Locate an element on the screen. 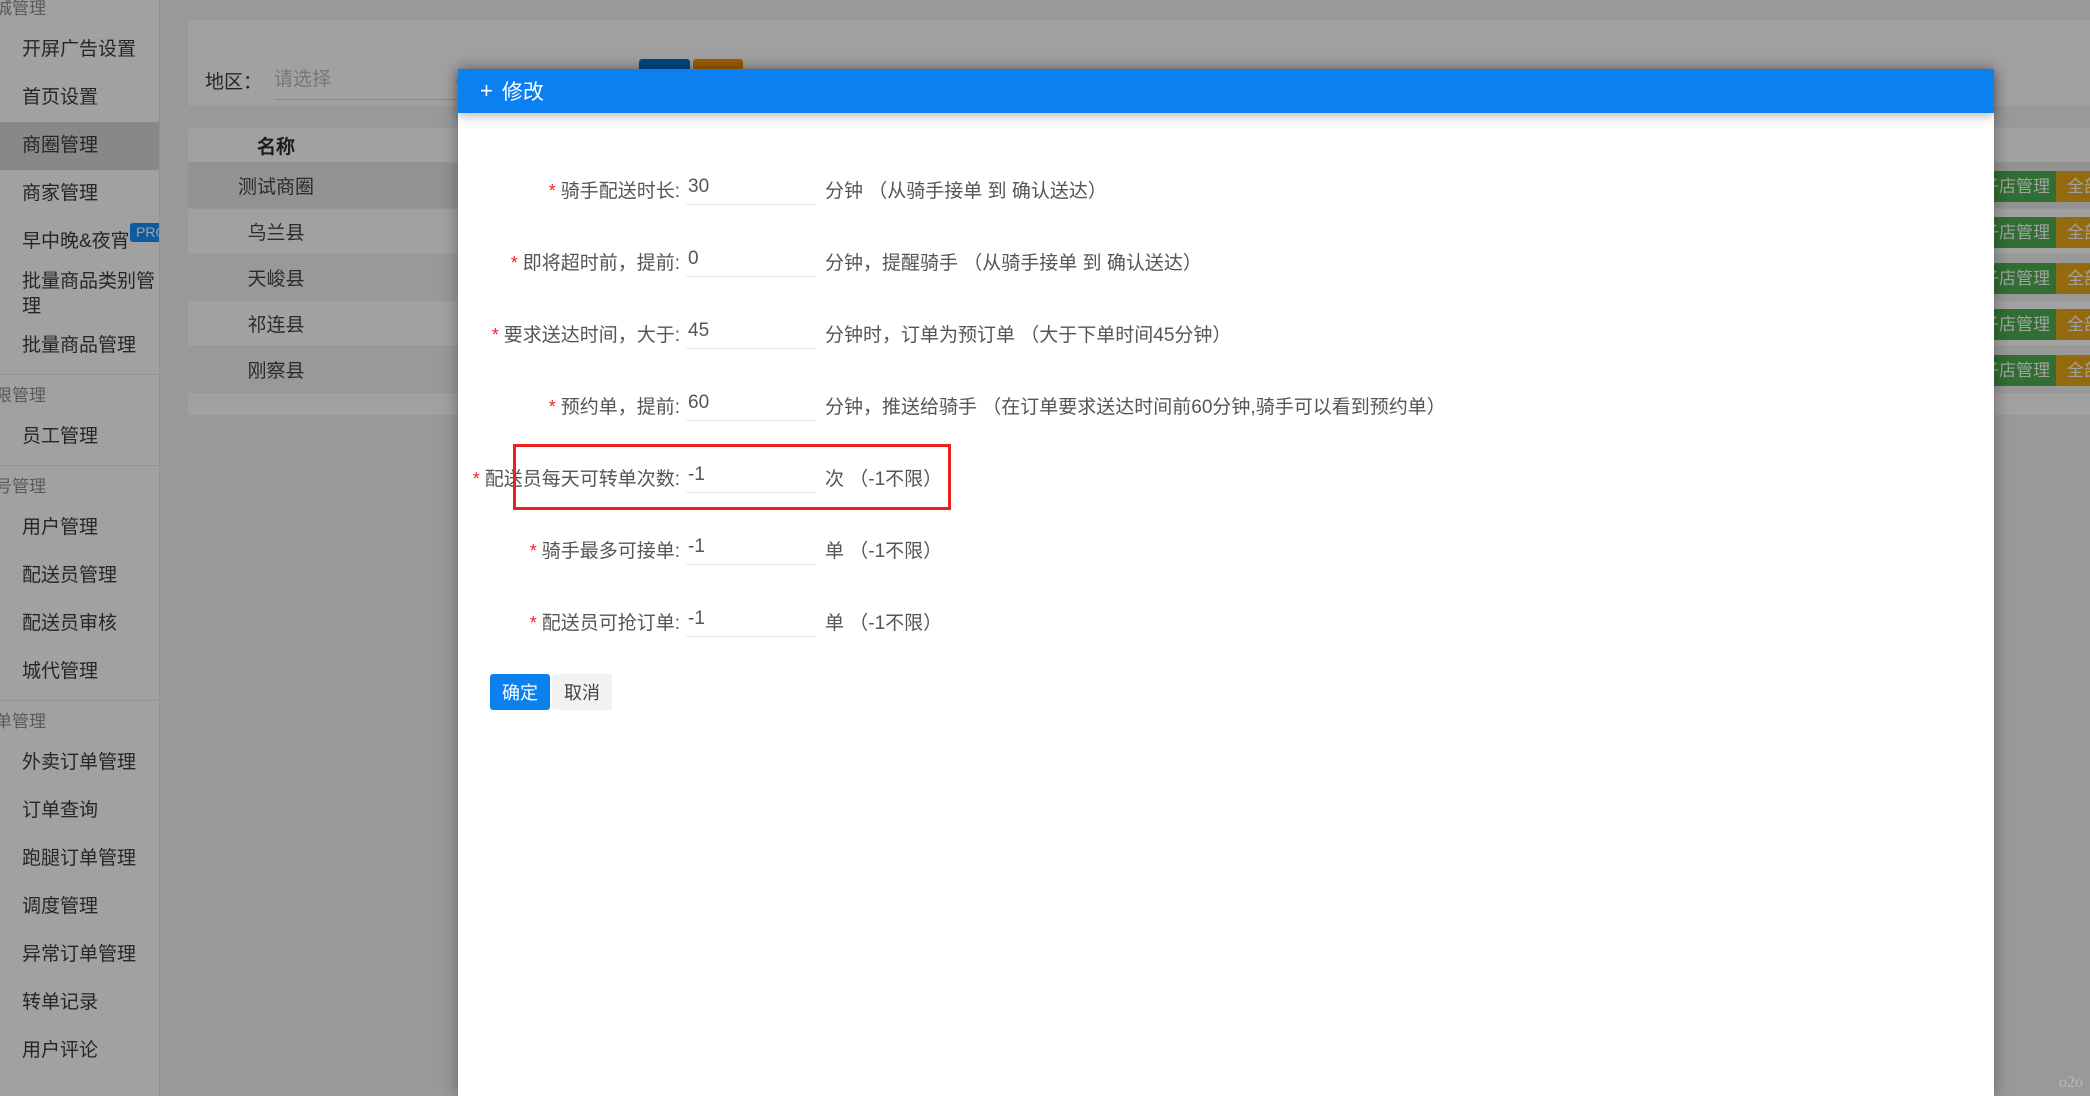 The width and height of the screenshot is (2090, 1096). field-label: * 即将超时前，提前: is located at coordinates (569, 261).